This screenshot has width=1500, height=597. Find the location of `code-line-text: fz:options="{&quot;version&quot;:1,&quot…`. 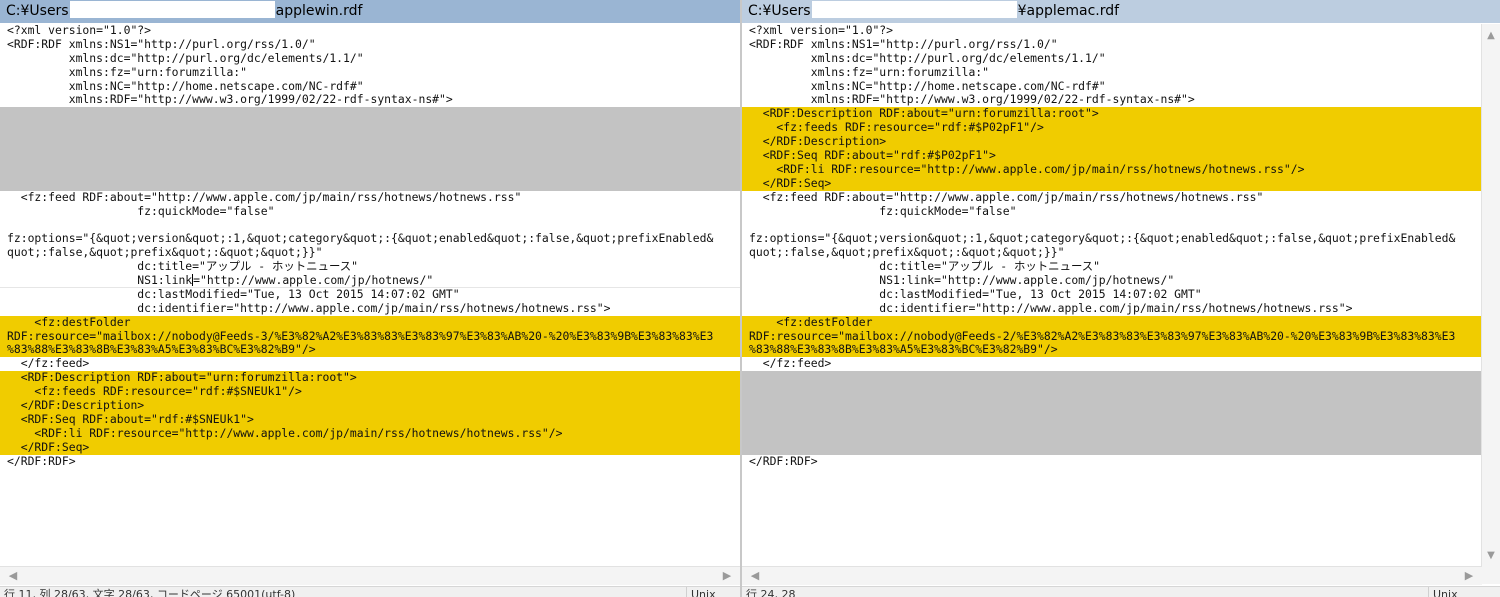

code-line-text: fz:options="{&quot;version&quot;:1,&quot… is located at coordinates (1102, 239).